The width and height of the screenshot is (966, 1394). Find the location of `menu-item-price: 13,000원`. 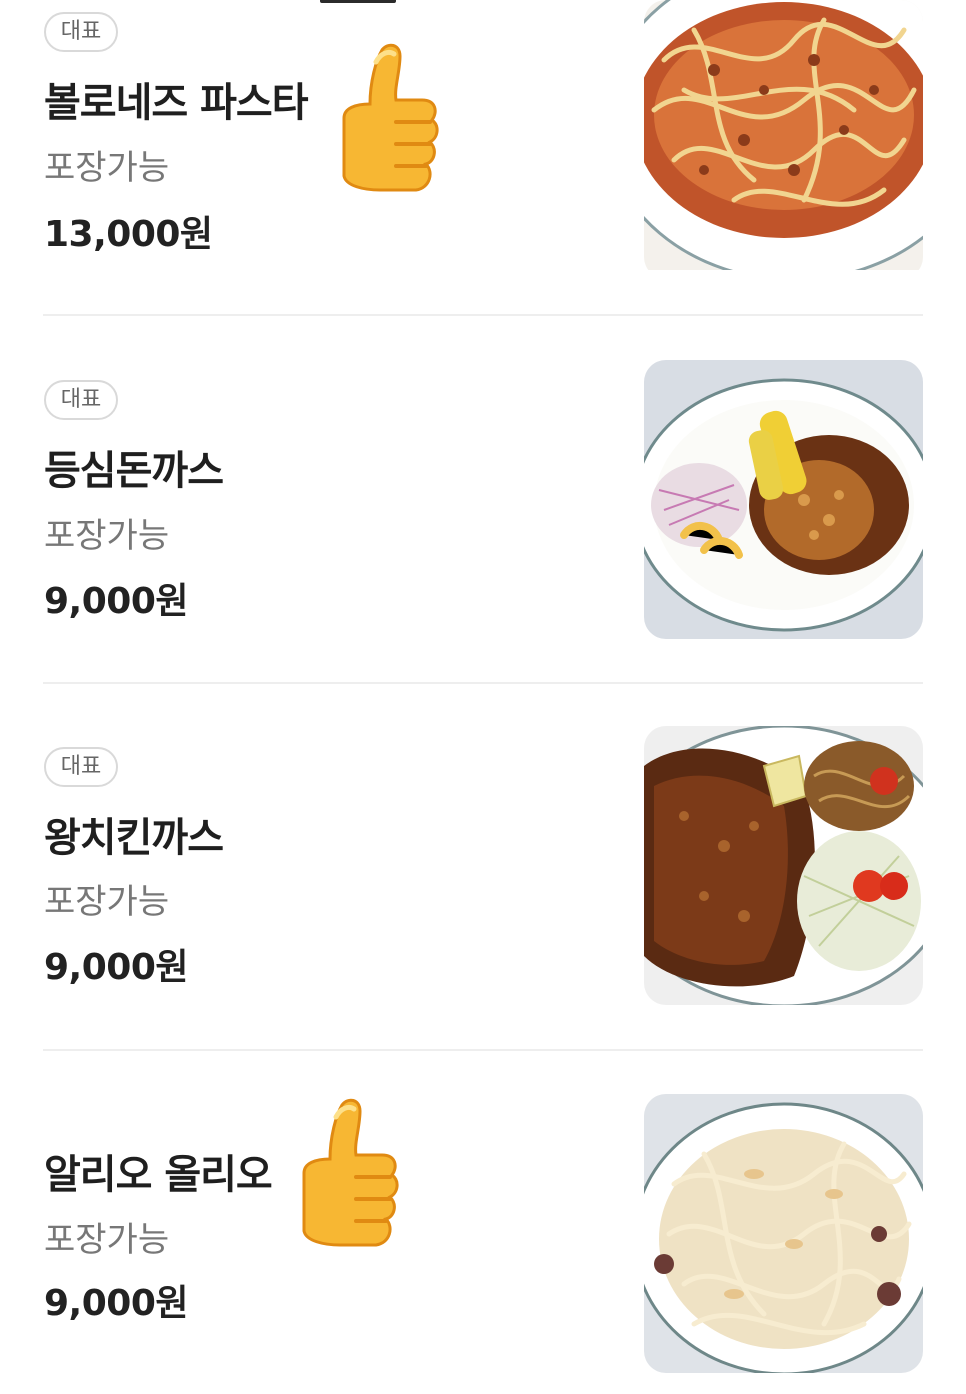

menu-item-price: 13,000원 is located at coordinates (128, 234).